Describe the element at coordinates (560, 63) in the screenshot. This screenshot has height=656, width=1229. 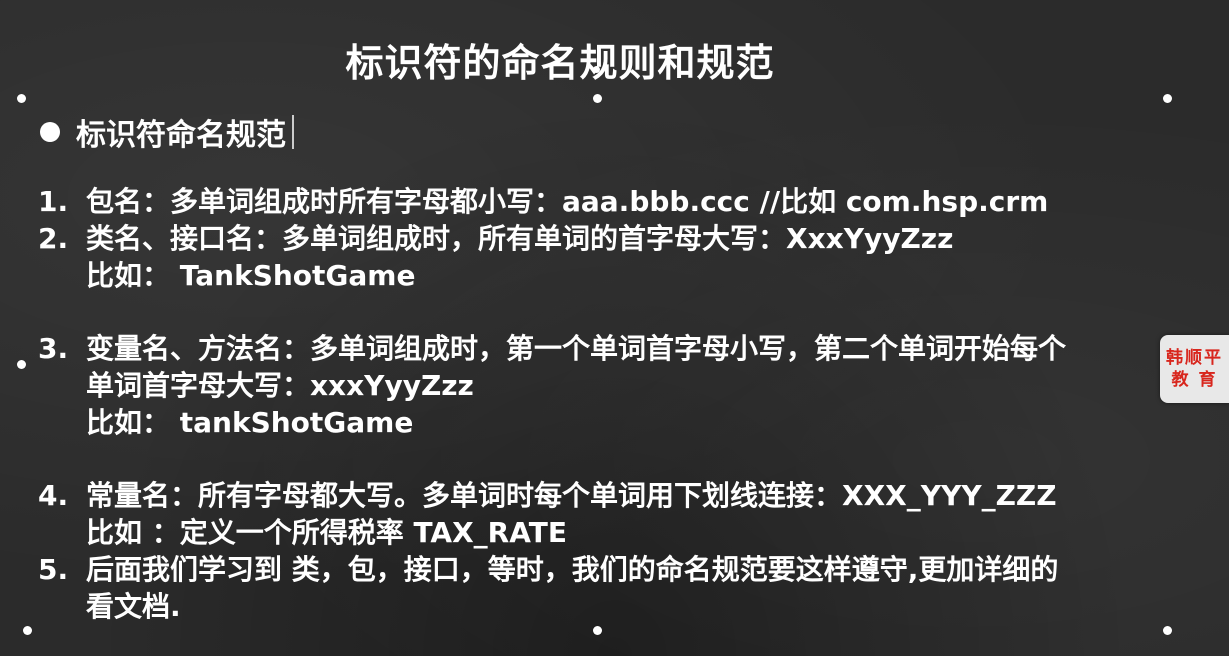
I see `slide-title: 标识符的命名规则和规范` at that location.